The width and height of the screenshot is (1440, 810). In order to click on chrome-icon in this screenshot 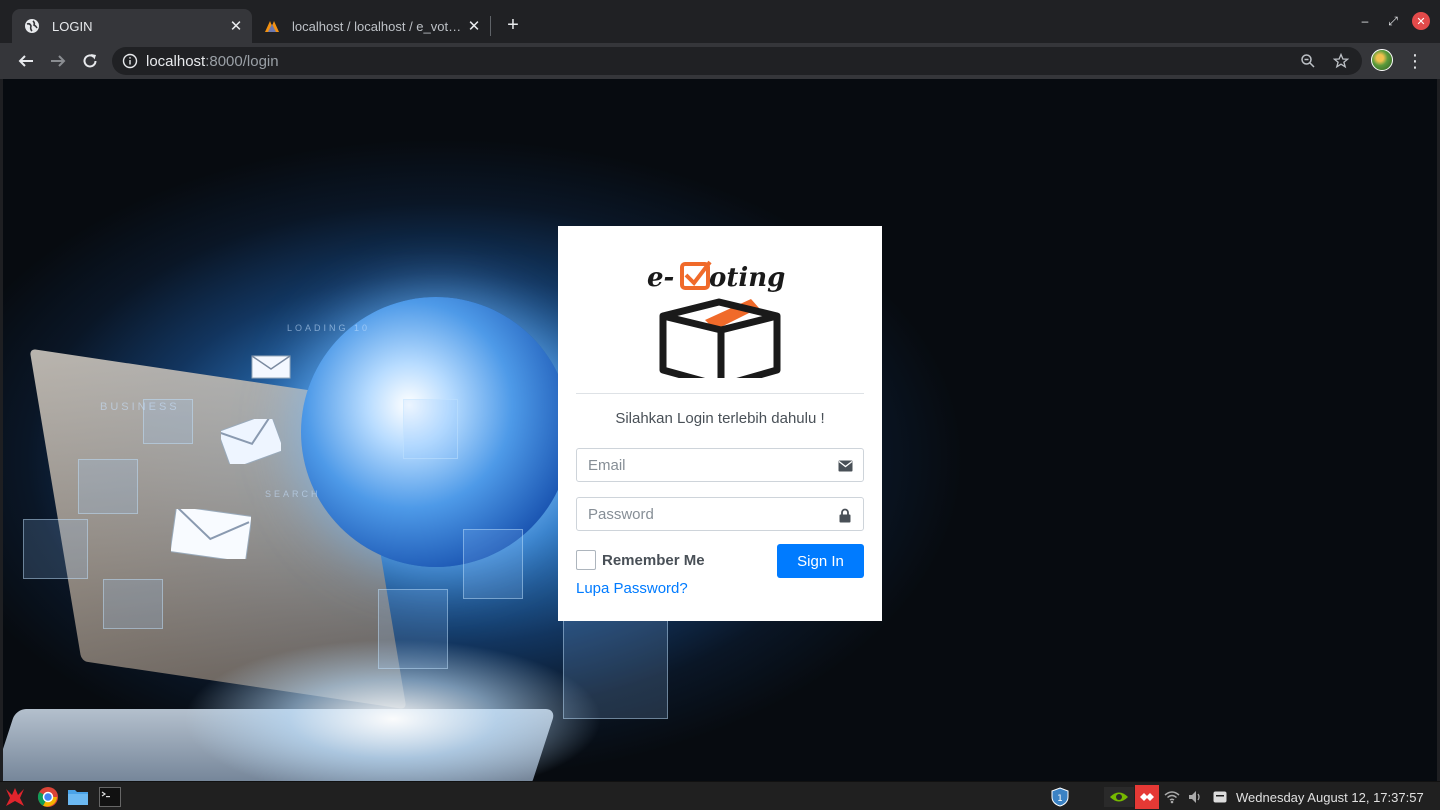, I will do `click(48, 797)`.